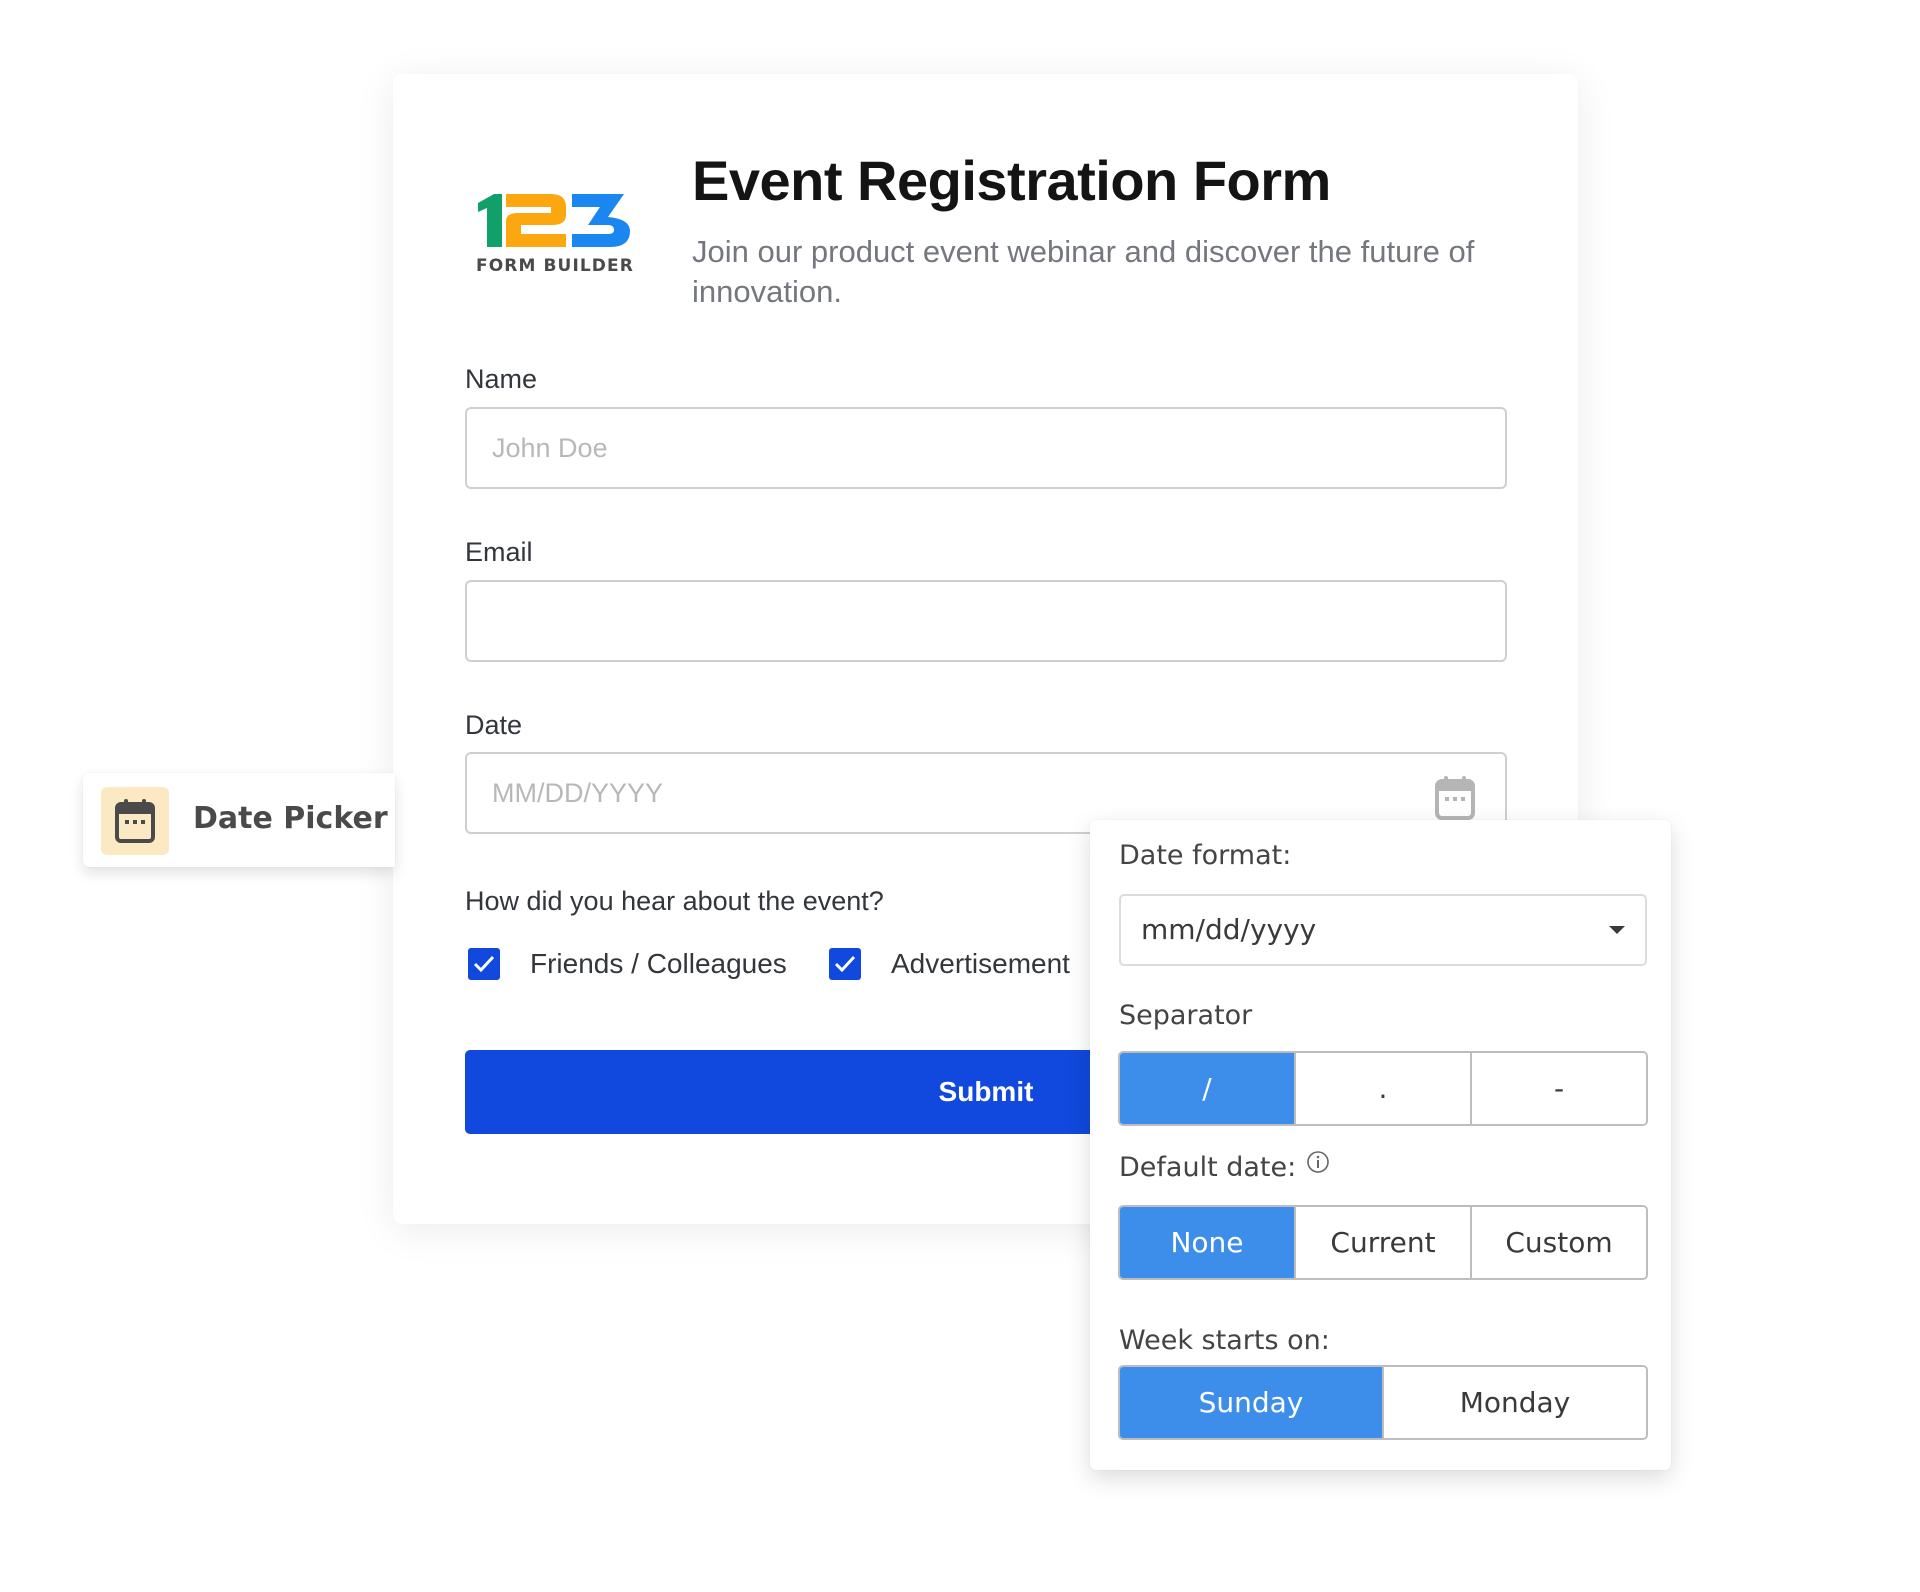 This screenshot has width=1920, height=1592. I want to click on name-placeholder: John Doe, so click(550, 448).